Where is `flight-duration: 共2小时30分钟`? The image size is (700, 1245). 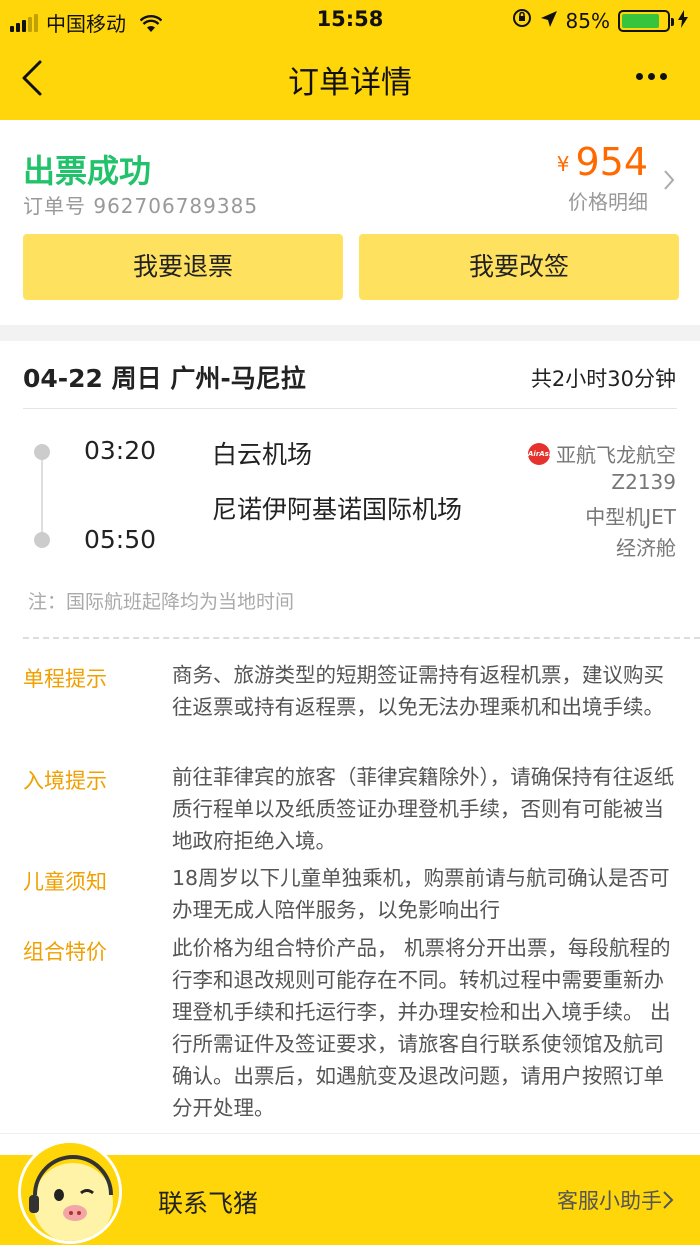
flight-duration: 共2小时30分钟 is located at coordinates (603, 379).